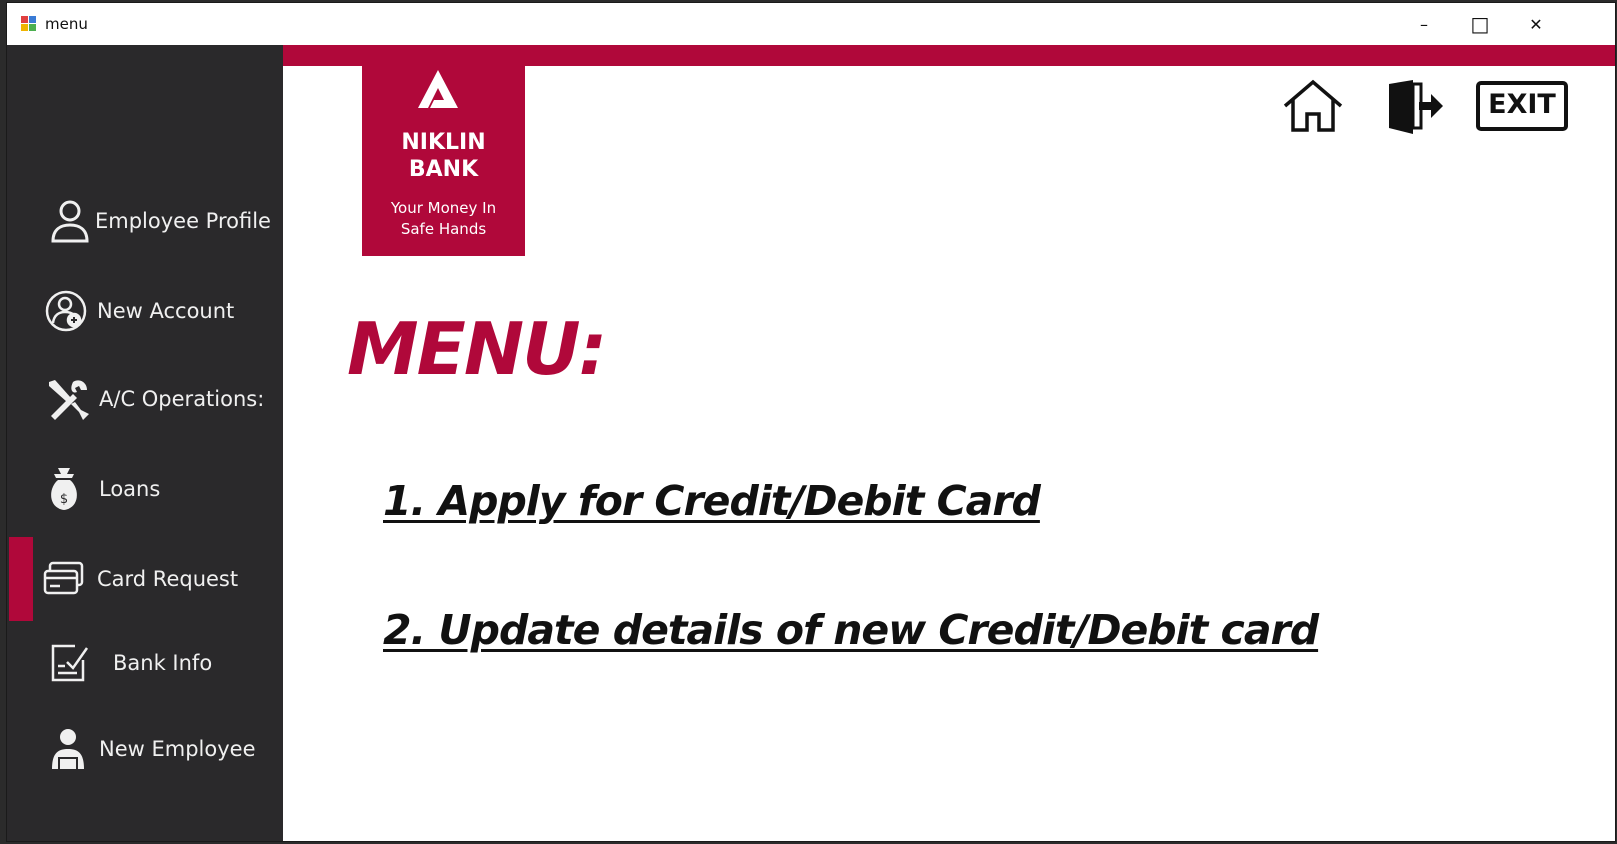 Image resolution: width=1617 pixels, height=844 pixels. I want to click on title-bar: menu – □ ✕, so click(811, 24).